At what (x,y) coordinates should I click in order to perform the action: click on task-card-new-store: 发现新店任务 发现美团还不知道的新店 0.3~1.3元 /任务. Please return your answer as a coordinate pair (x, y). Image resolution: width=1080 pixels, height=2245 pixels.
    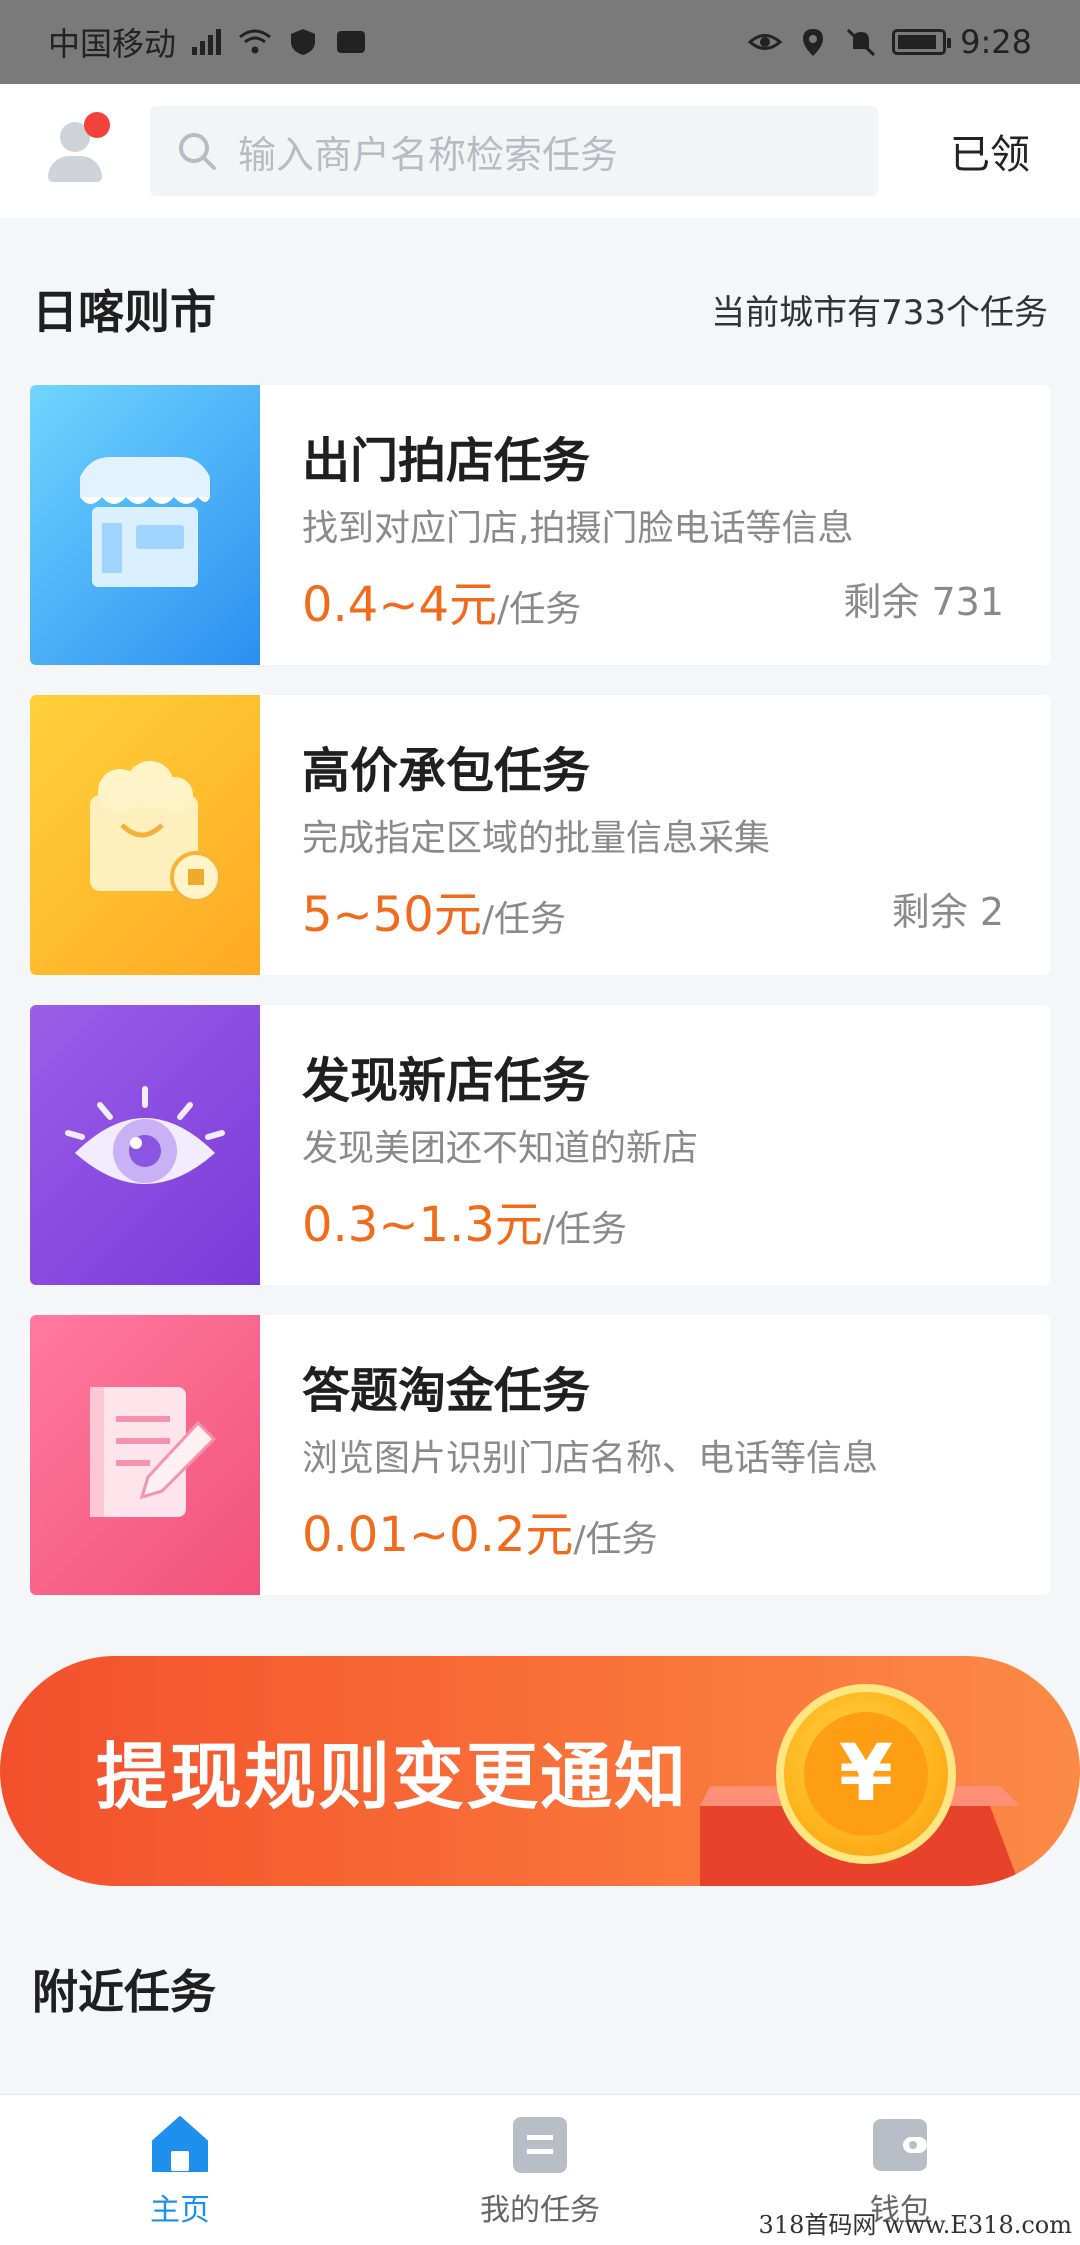
    Looking at the image, I should click on (540, 1145).